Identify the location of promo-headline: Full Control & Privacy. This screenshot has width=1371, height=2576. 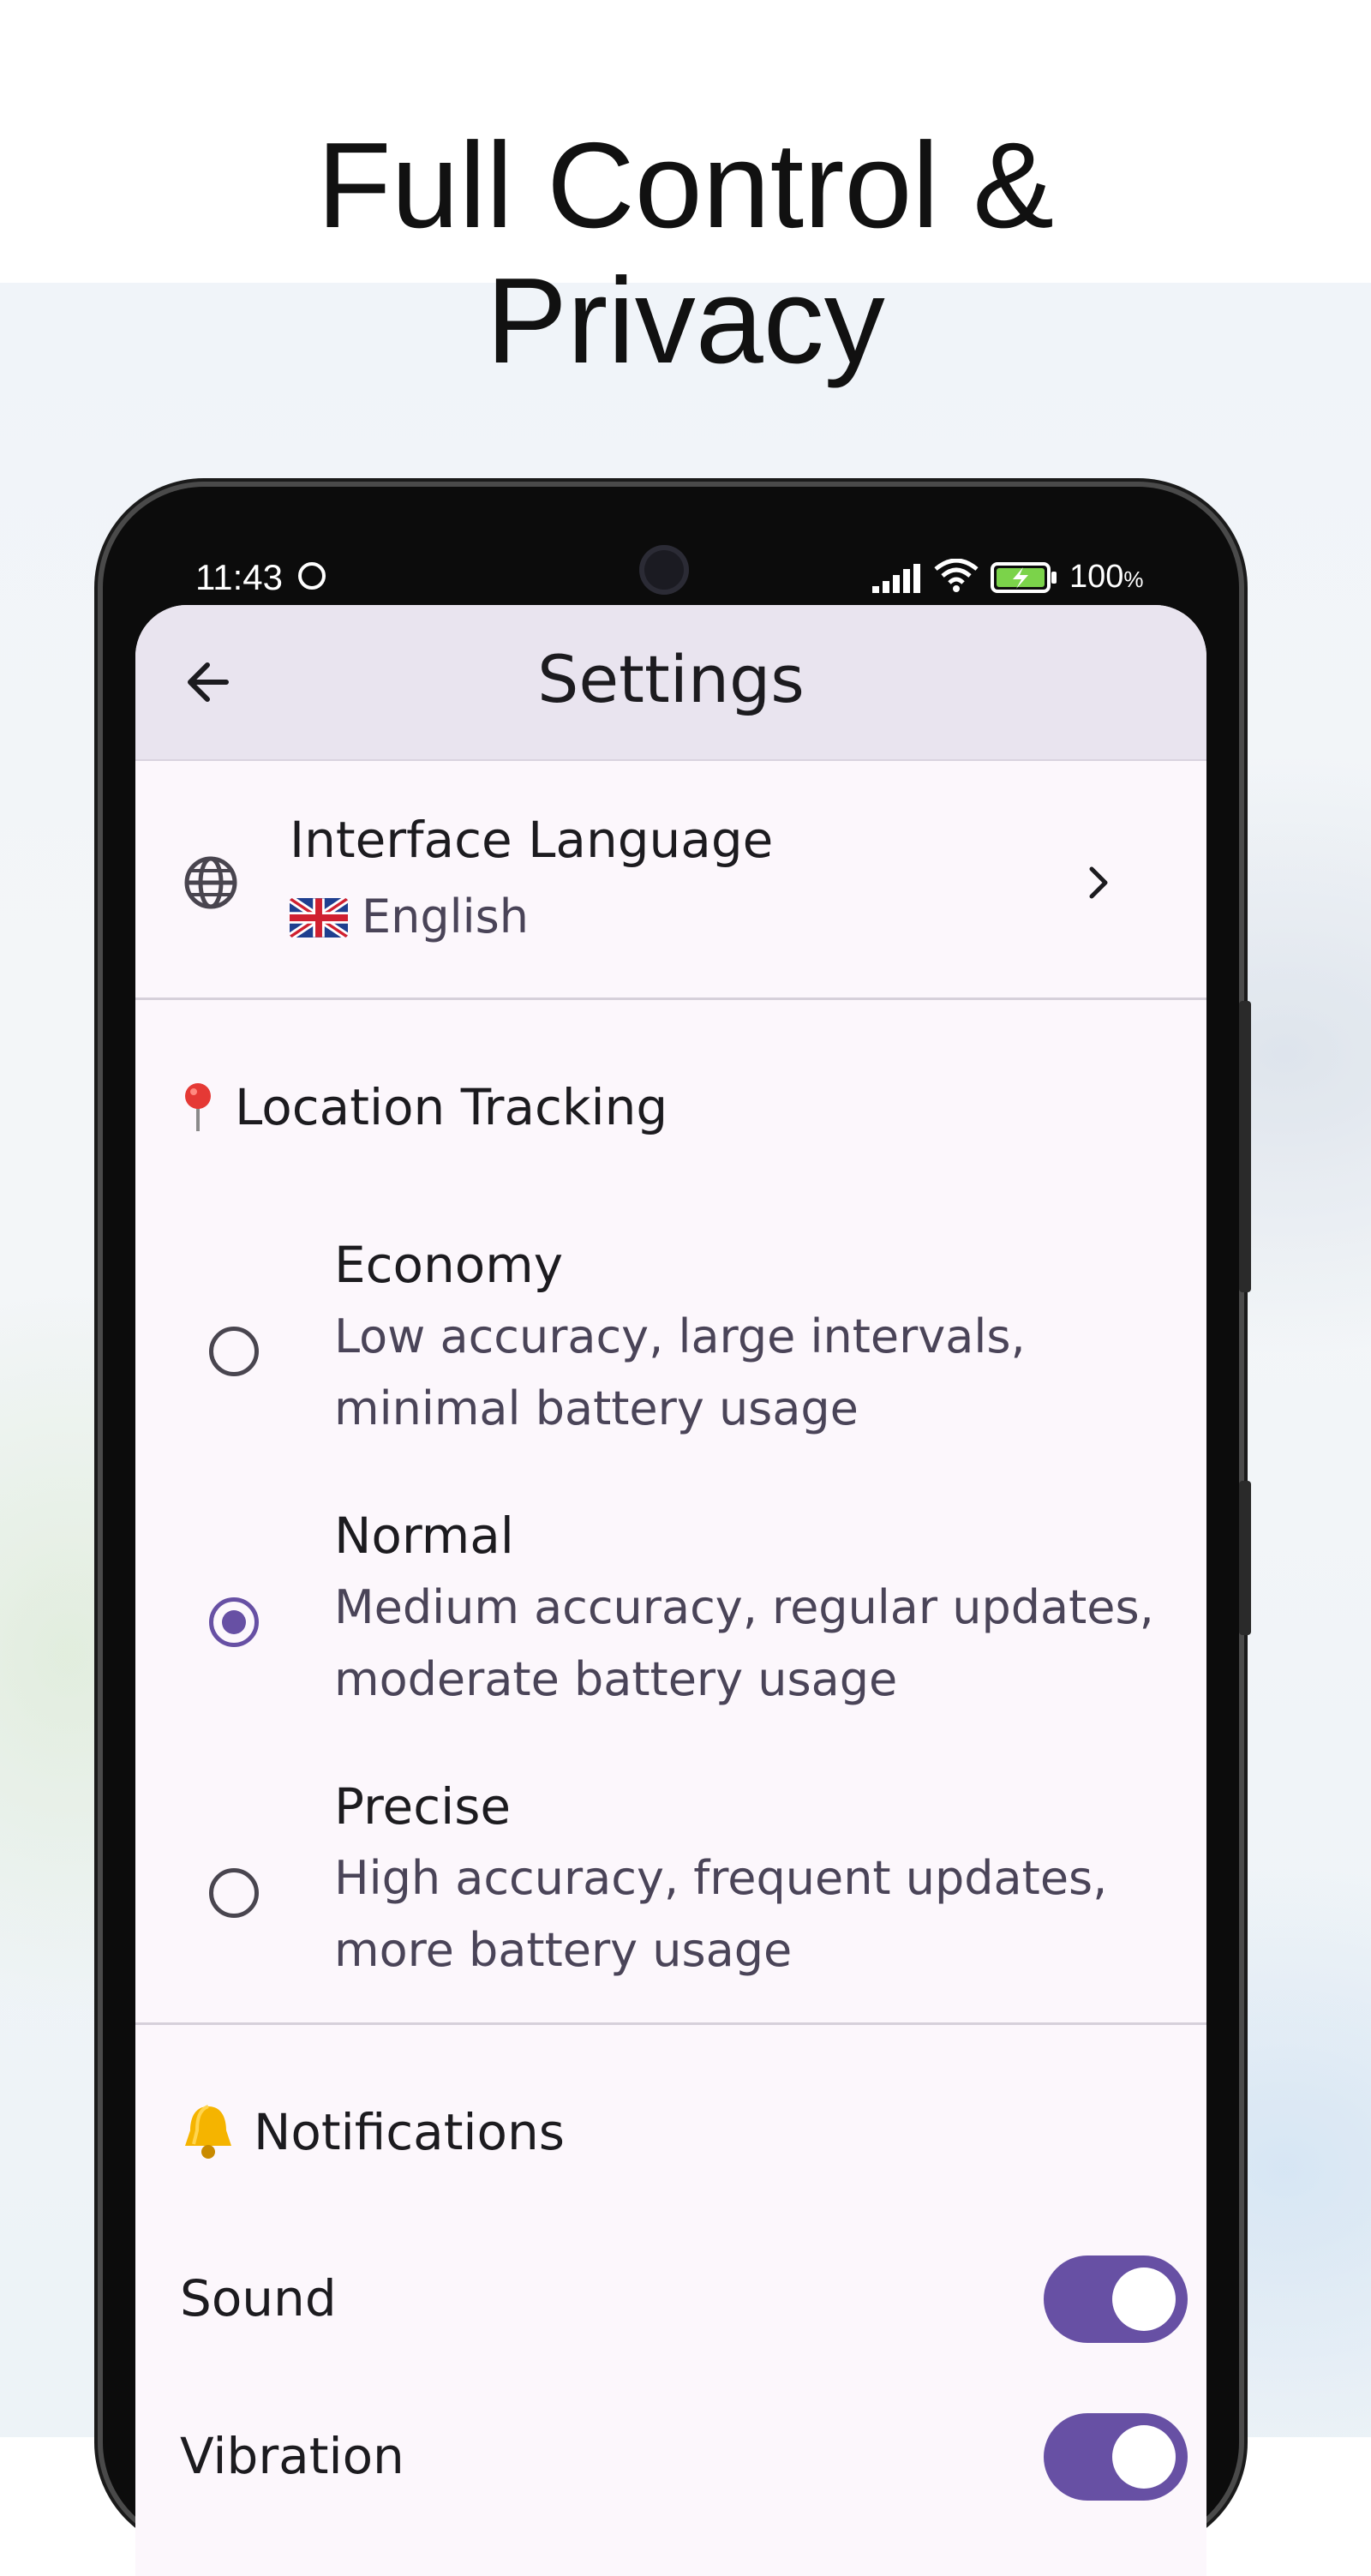
(685, 253).